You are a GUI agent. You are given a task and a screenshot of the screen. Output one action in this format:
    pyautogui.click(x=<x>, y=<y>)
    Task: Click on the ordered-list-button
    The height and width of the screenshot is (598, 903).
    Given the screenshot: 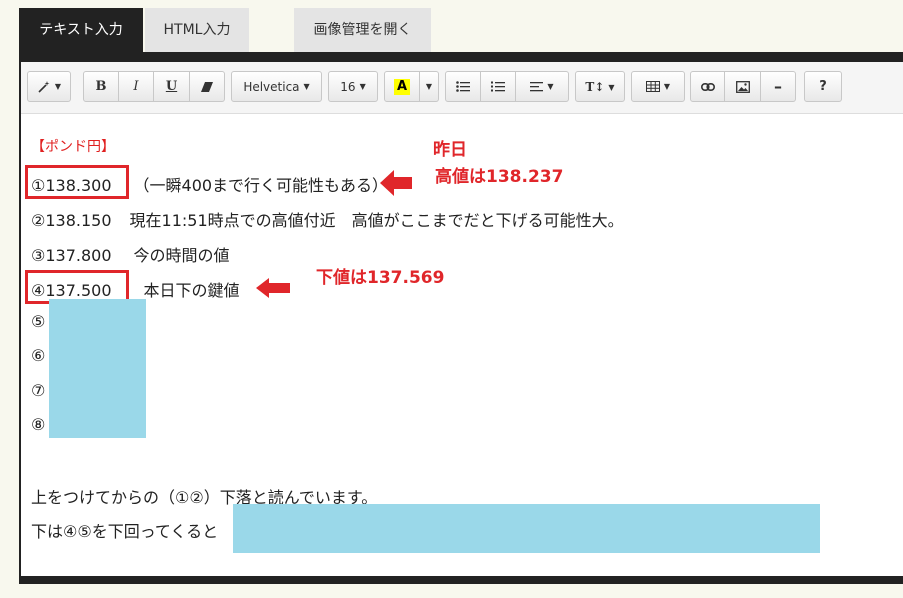 What is the action you would take?
    pyautogui.click(x=498, y=86)
    